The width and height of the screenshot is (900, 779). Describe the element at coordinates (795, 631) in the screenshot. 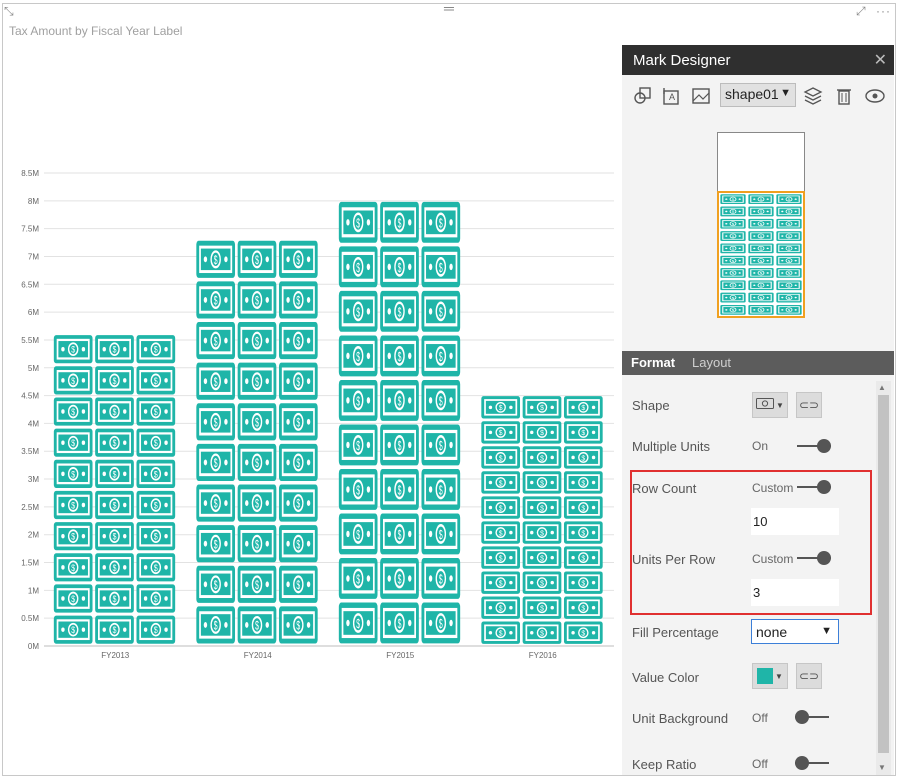

I see `fill-percentage-select: none ▼` at that location.